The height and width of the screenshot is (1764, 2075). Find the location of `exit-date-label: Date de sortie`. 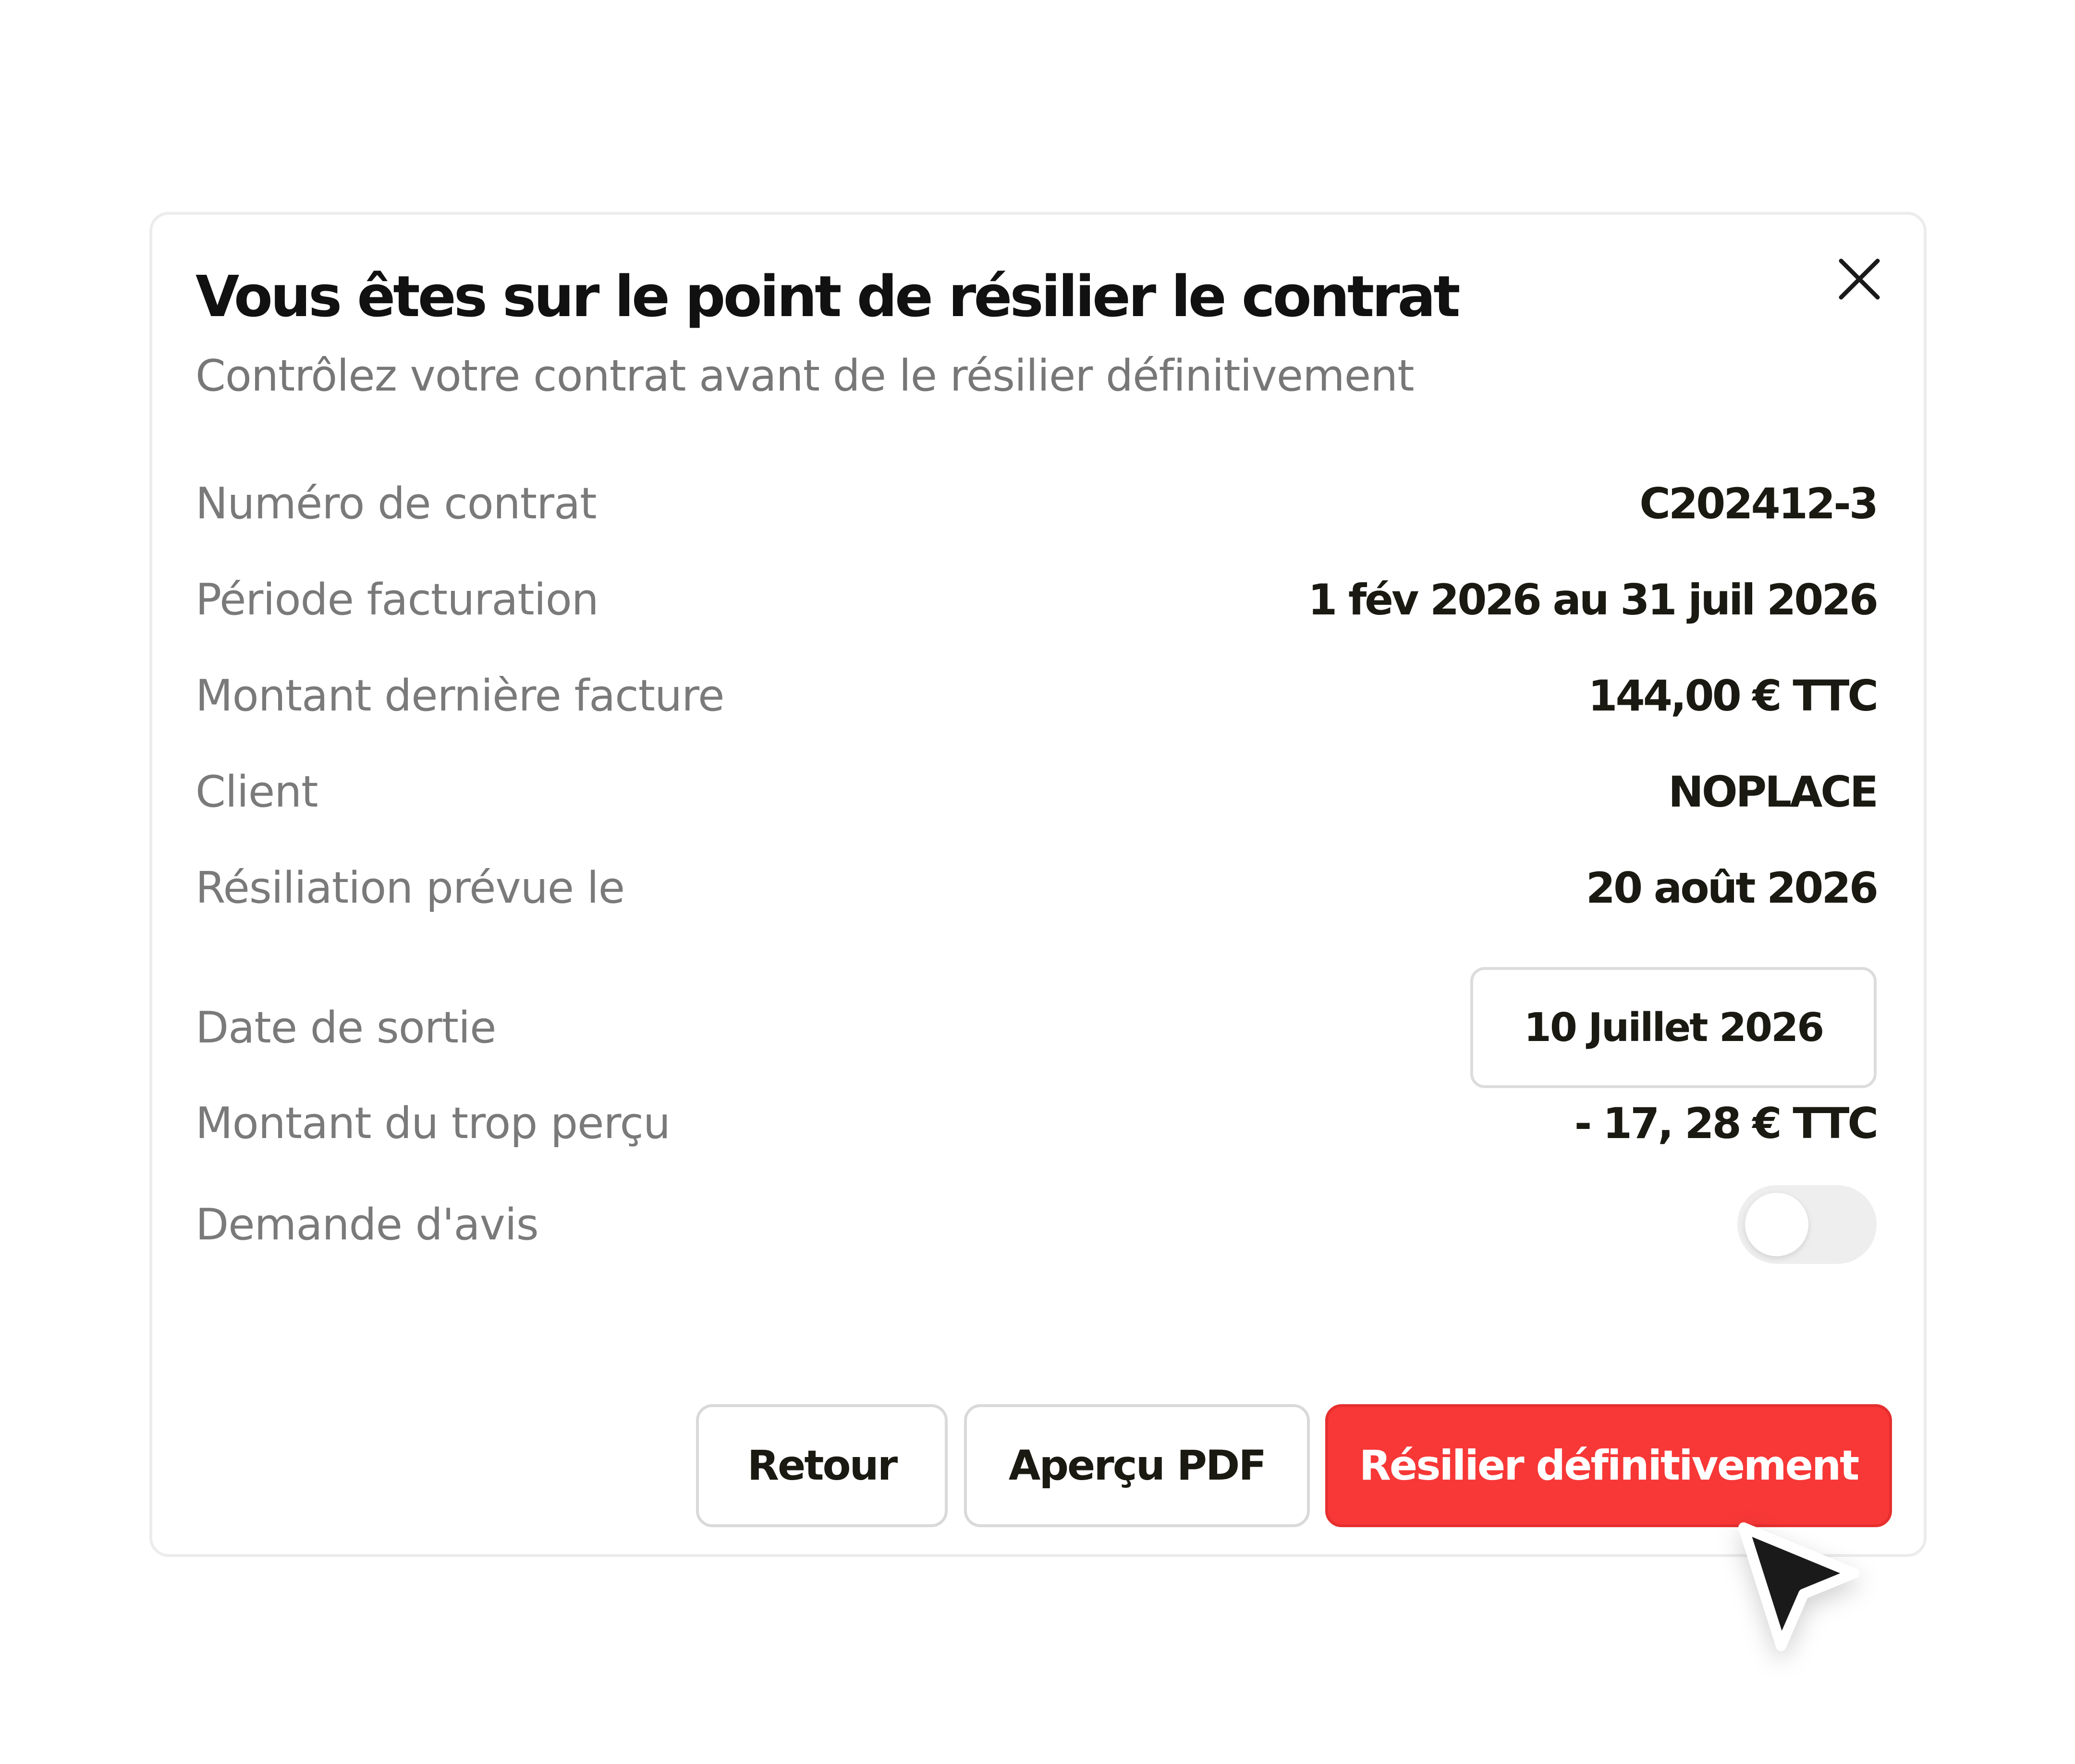

exit-date-label: Date de sortie is located at coordinates (345, 1027).